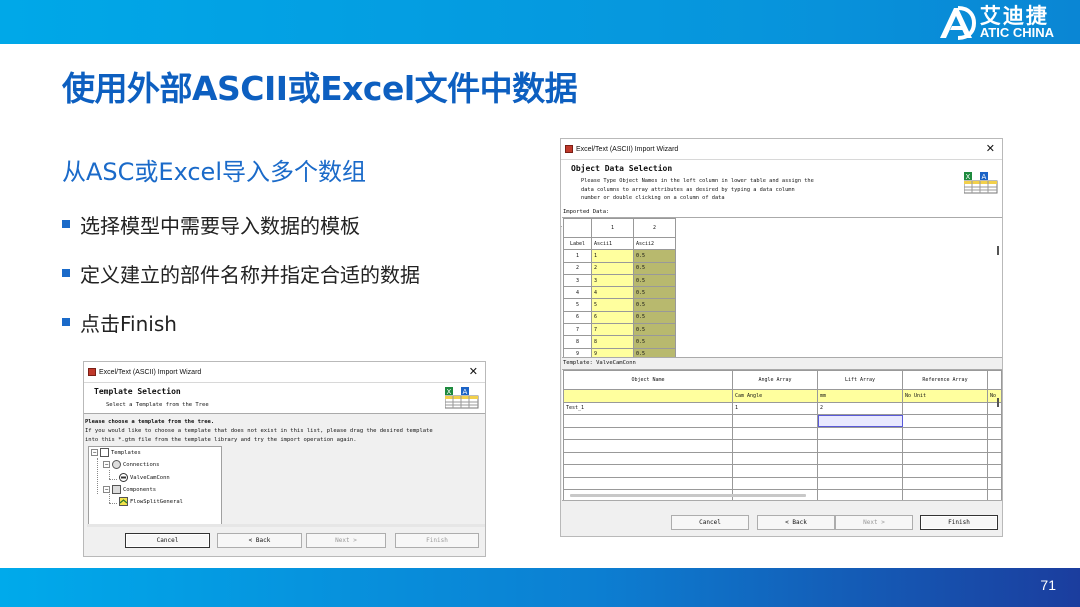  Describe the element at coordinates (622, 168) in the screenshot. I see `wizard-heading: Object Data Selection` at that location.